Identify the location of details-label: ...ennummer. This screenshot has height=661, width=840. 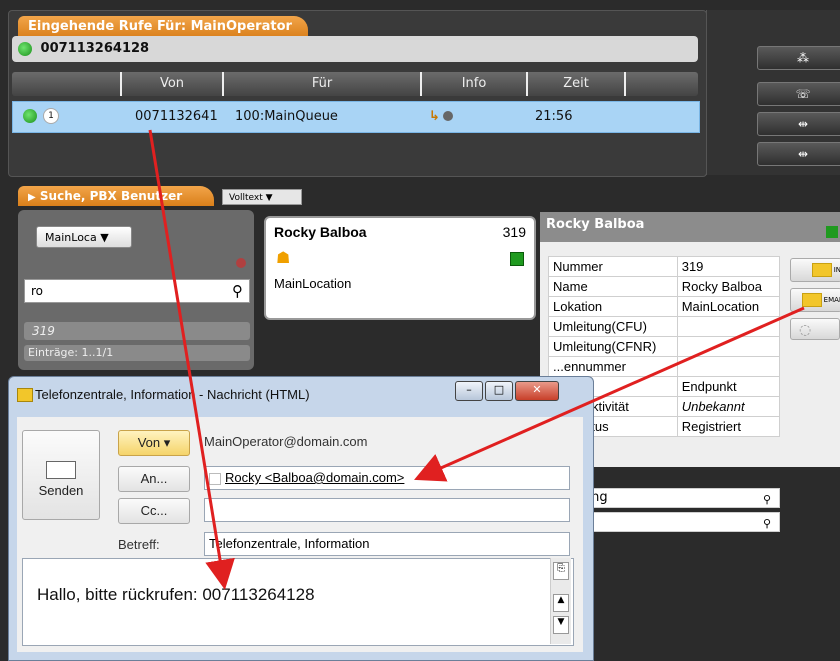
(613, 366).